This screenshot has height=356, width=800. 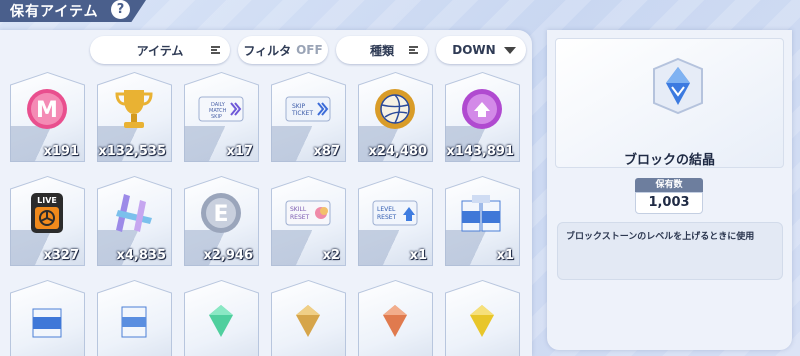 I want to click on green-gem-icon, so click(x=221, y=317).